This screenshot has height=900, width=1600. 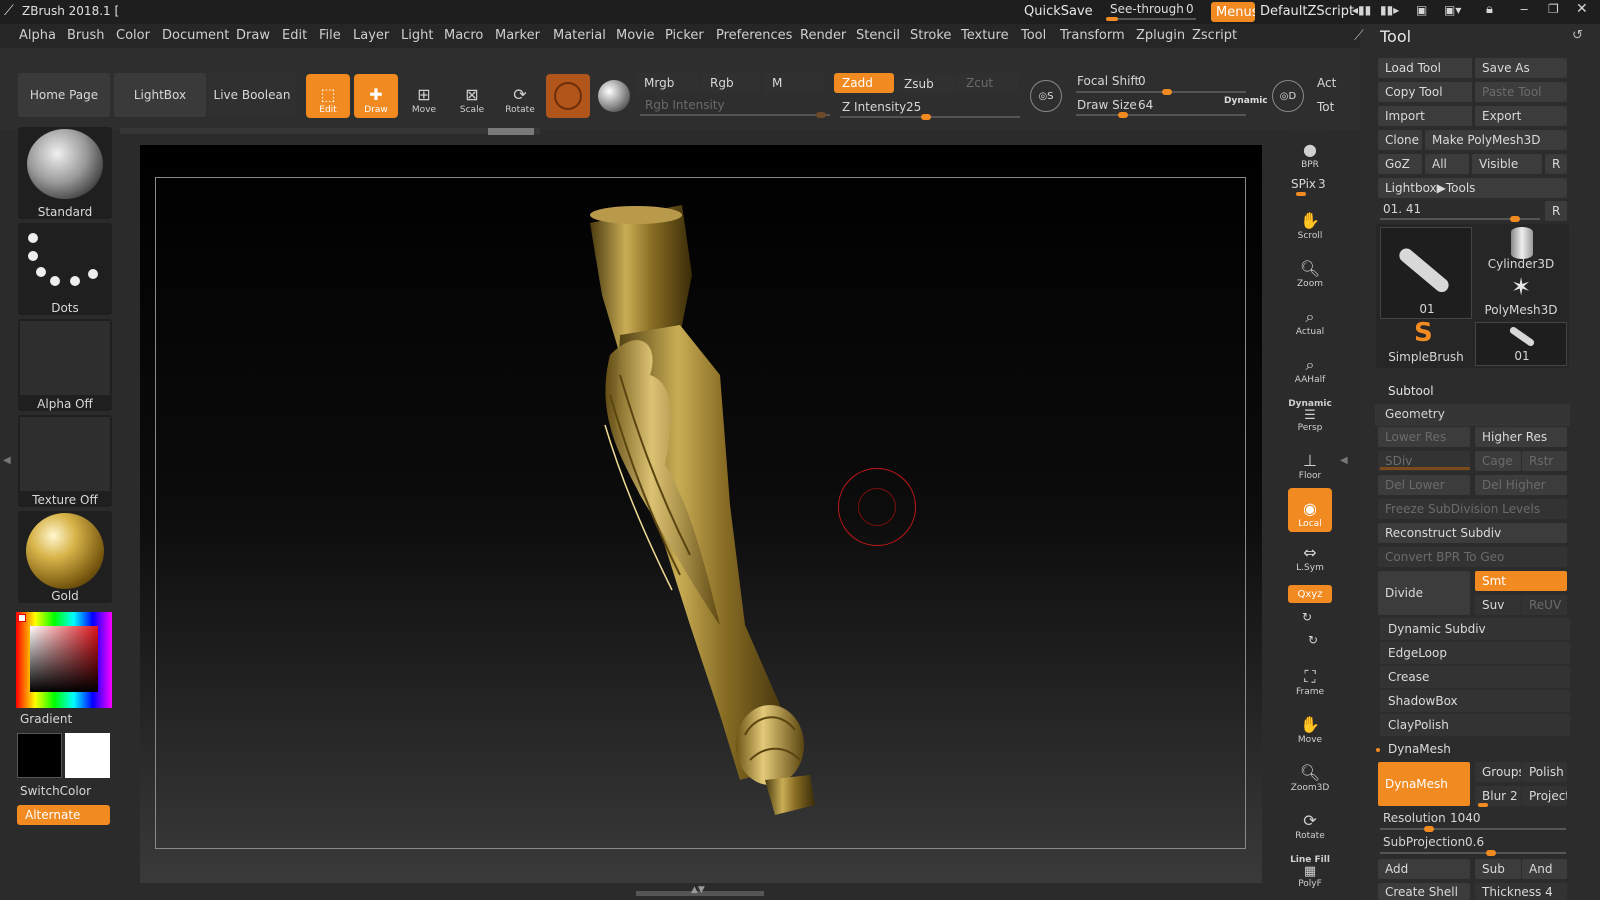 I want to click on menu-brush: Brush, so click(x=86, y=35).